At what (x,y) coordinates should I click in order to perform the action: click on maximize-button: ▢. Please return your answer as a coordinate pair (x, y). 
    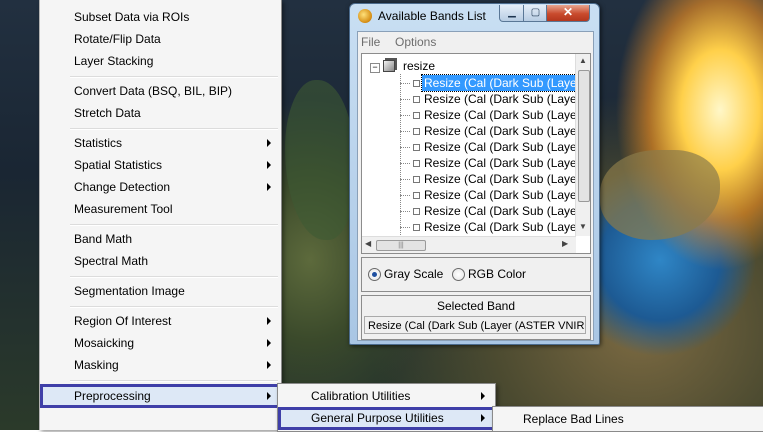
    Looking at the image, I should click on (535, 13).